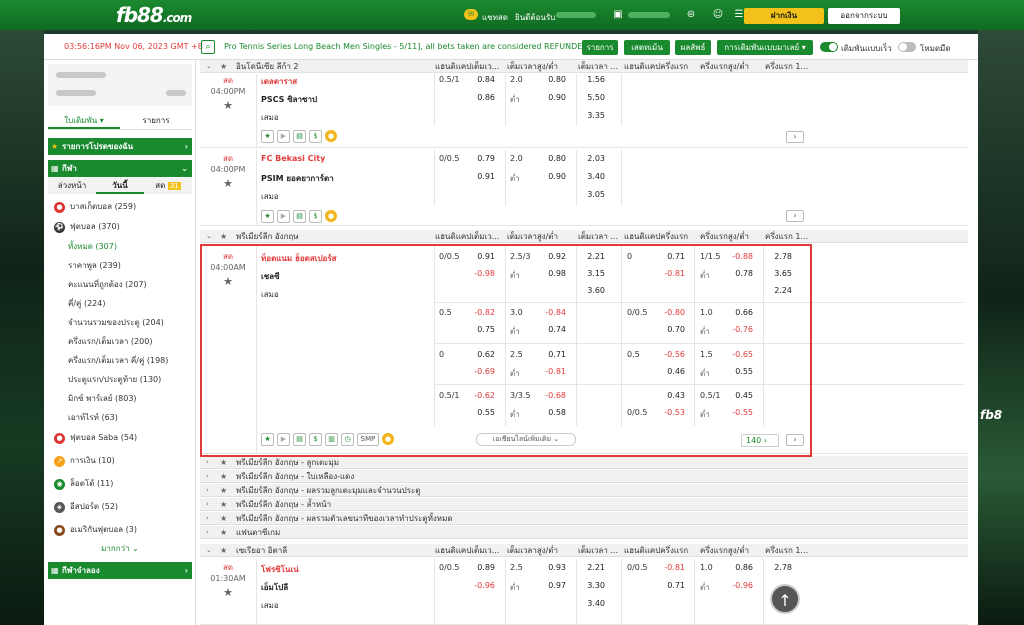 The width and height of the screenshot is (1024, 625). What do you see at coordinates (120, 380) in the screenshot?
I see `sidebar-sub-first-last: ประตูแรก/ประตูท้าย (130)` at bounding box center [120, 380].